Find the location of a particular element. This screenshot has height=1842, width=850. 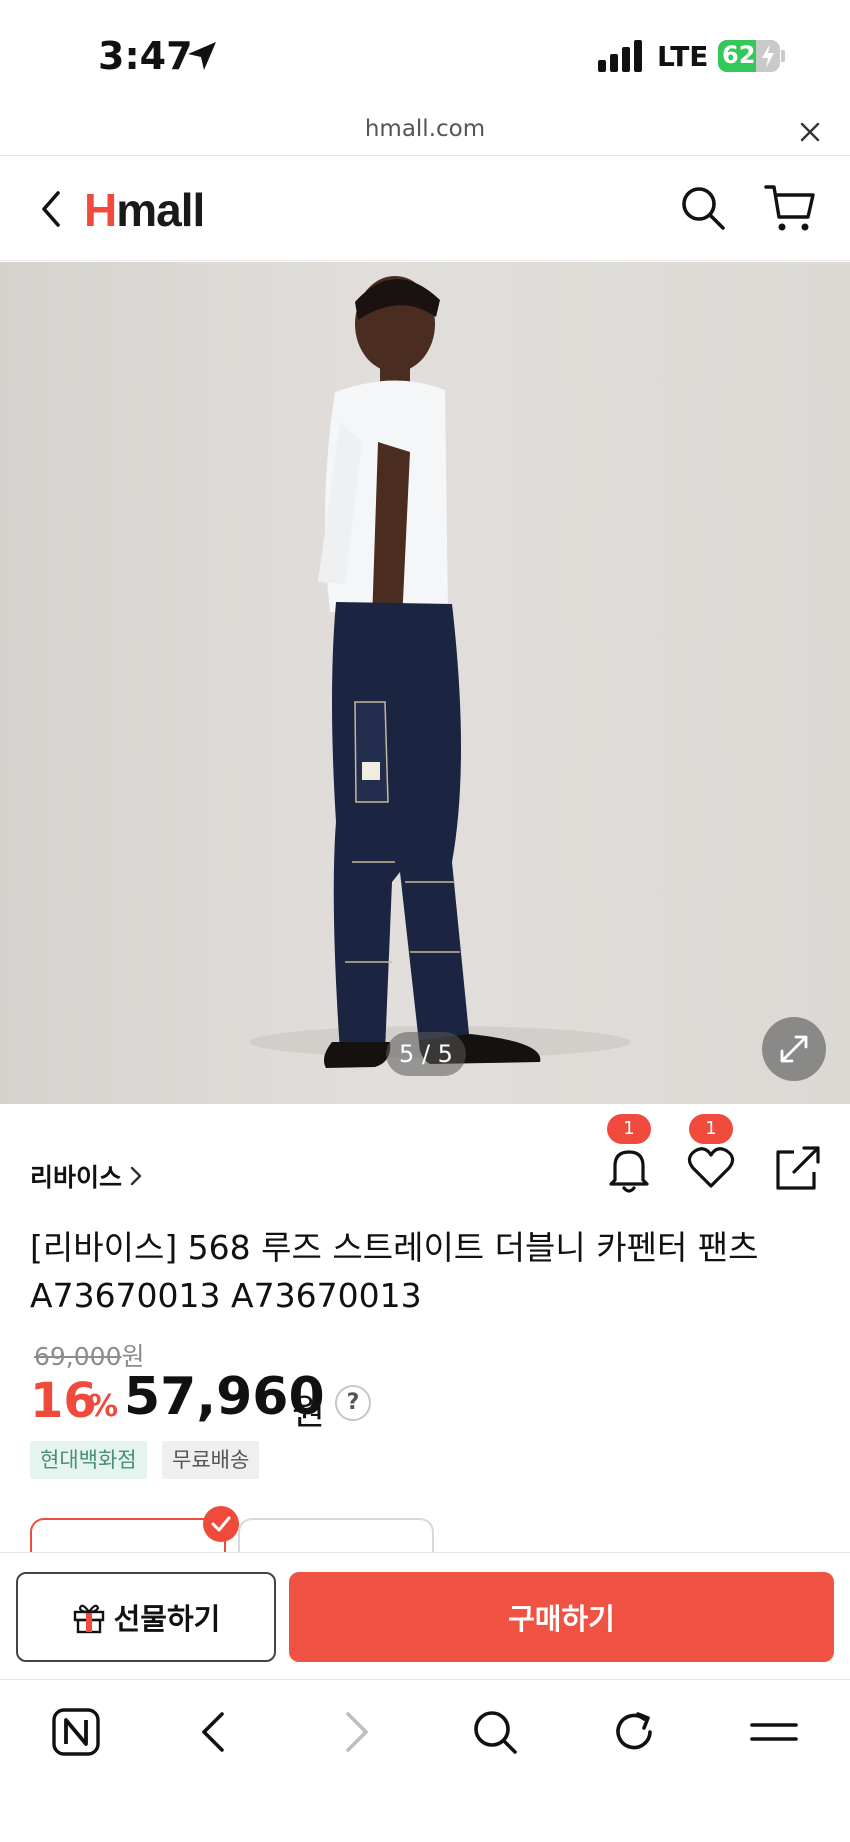

battery-icon: 62 is located at coordinates (749, 56).